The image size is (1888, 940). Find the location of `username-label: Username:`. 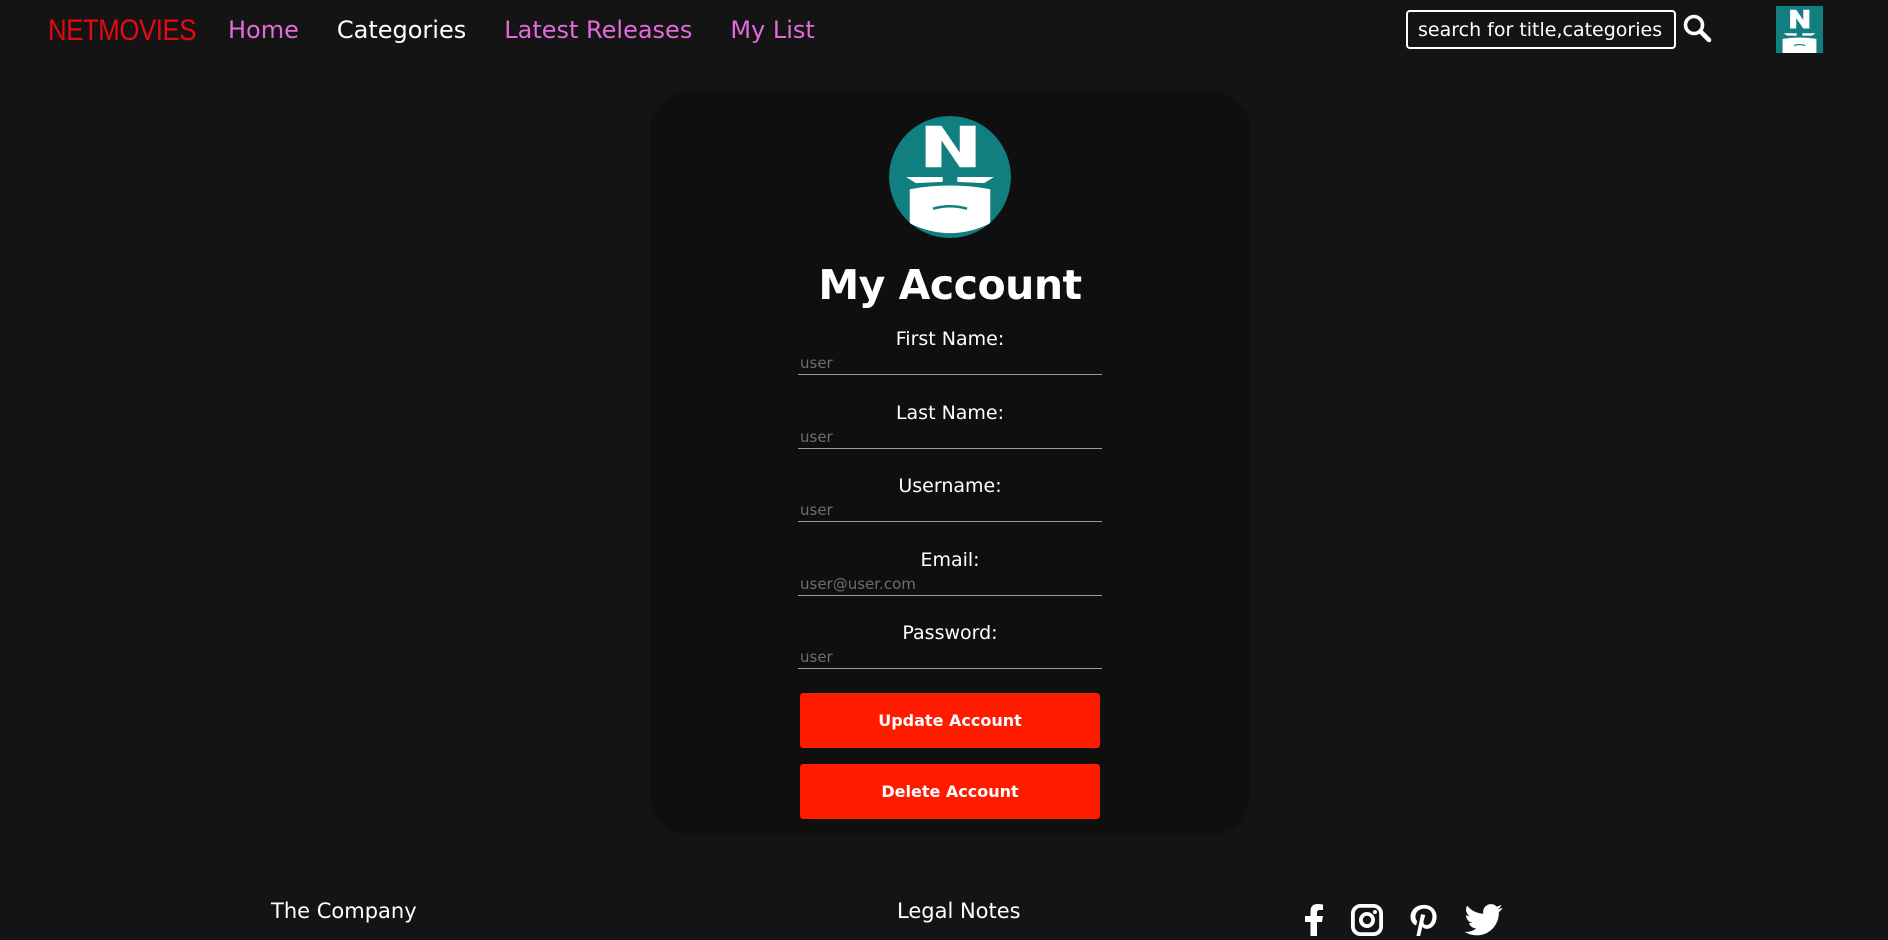

username-label: Username: is located at coordinates (950, 486).